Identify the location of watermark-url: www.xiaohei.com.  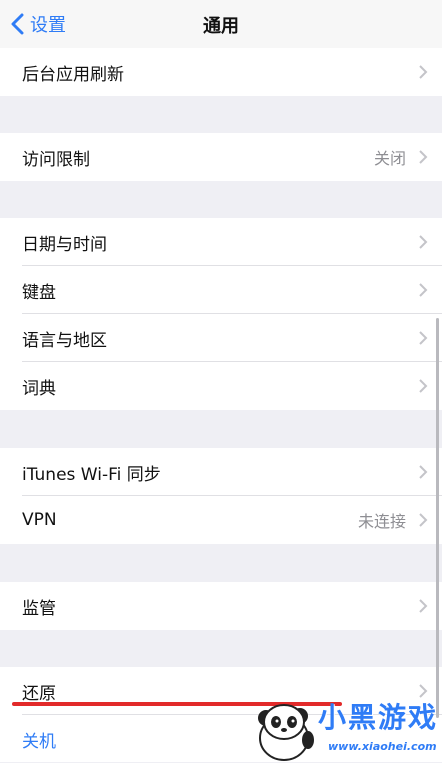
(382, 746).